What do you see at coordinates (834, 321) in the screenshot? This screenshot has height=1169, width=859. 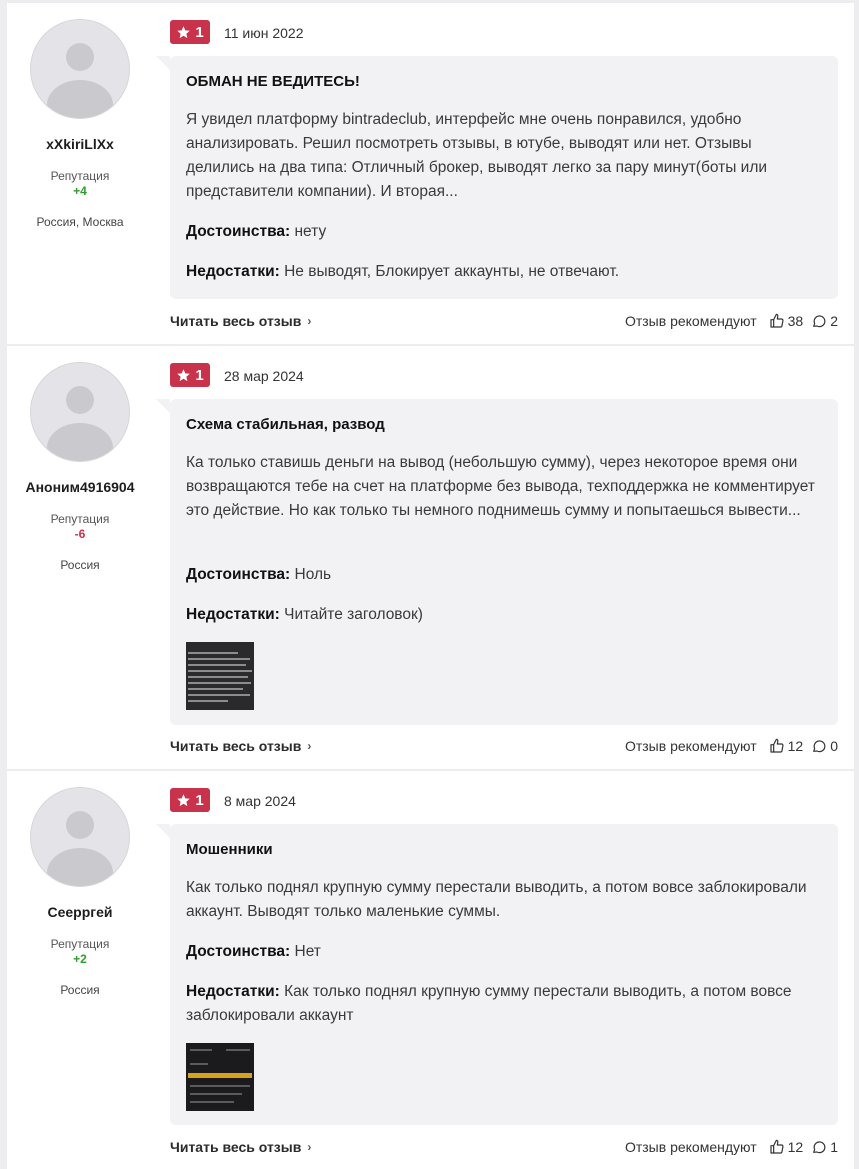 I see `comments-count: 2` at bounding box center [834, 321].